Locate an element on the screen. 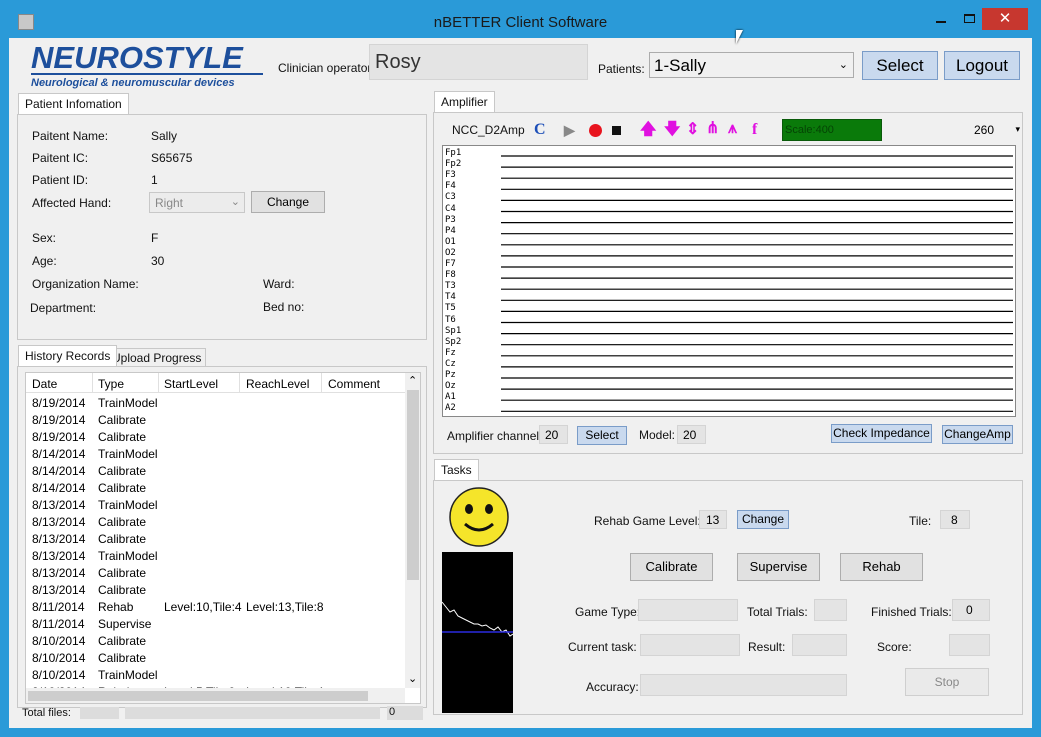 This screenshot has width=1041, height=737. scroll-up-icon: ⌃ is located at coordinates (412, 380).